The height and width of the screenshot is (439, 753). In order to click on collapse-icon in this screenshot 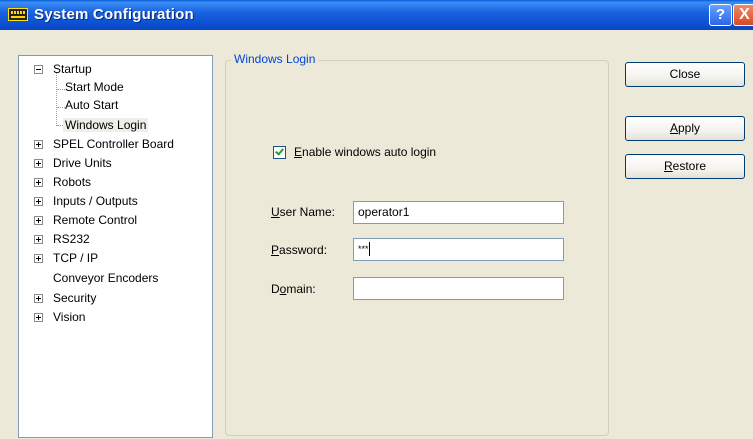, I will do `click(38, 69)`.